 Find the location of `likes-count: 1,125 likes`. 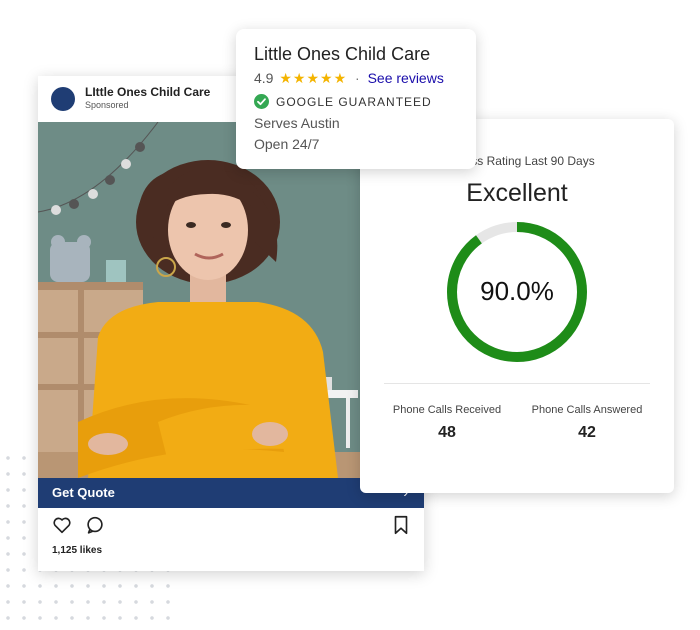

likes-count: 1,125 likes is located at coordinates (77, 550).